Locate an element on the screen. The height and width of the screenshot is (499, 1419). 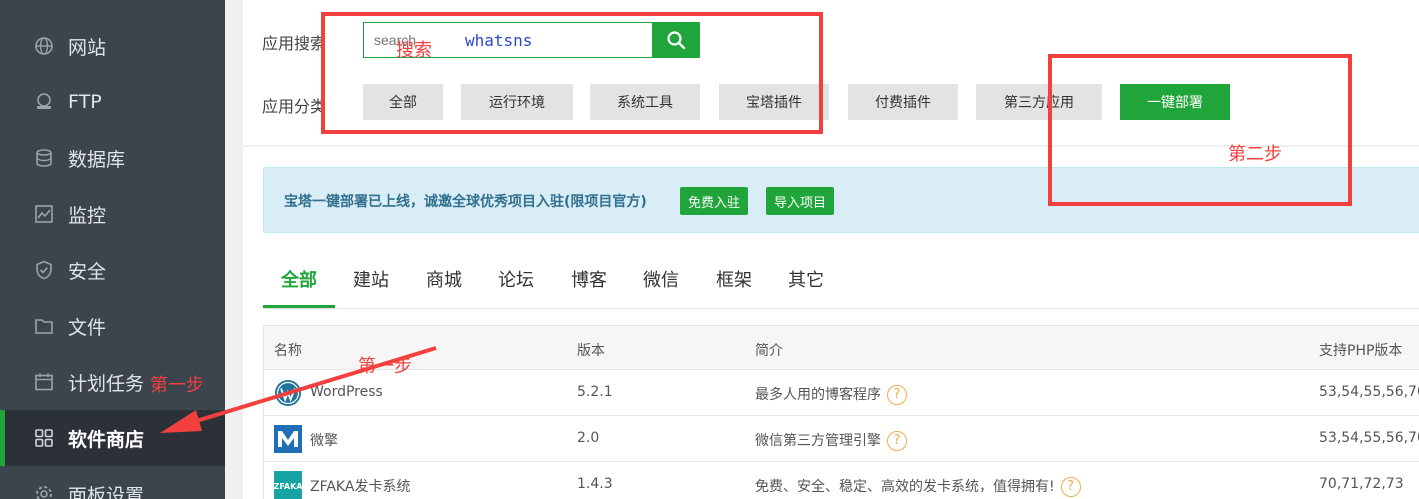
column-header-php-version: 支持PHP版本 is located at coordinates (1361, 351).